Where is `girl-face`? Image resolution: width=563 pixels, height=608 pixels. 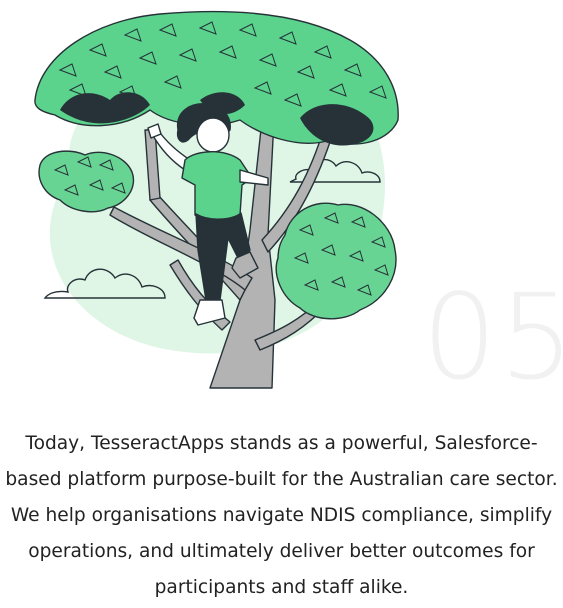 girl-face is located at coordinates (213, 135).